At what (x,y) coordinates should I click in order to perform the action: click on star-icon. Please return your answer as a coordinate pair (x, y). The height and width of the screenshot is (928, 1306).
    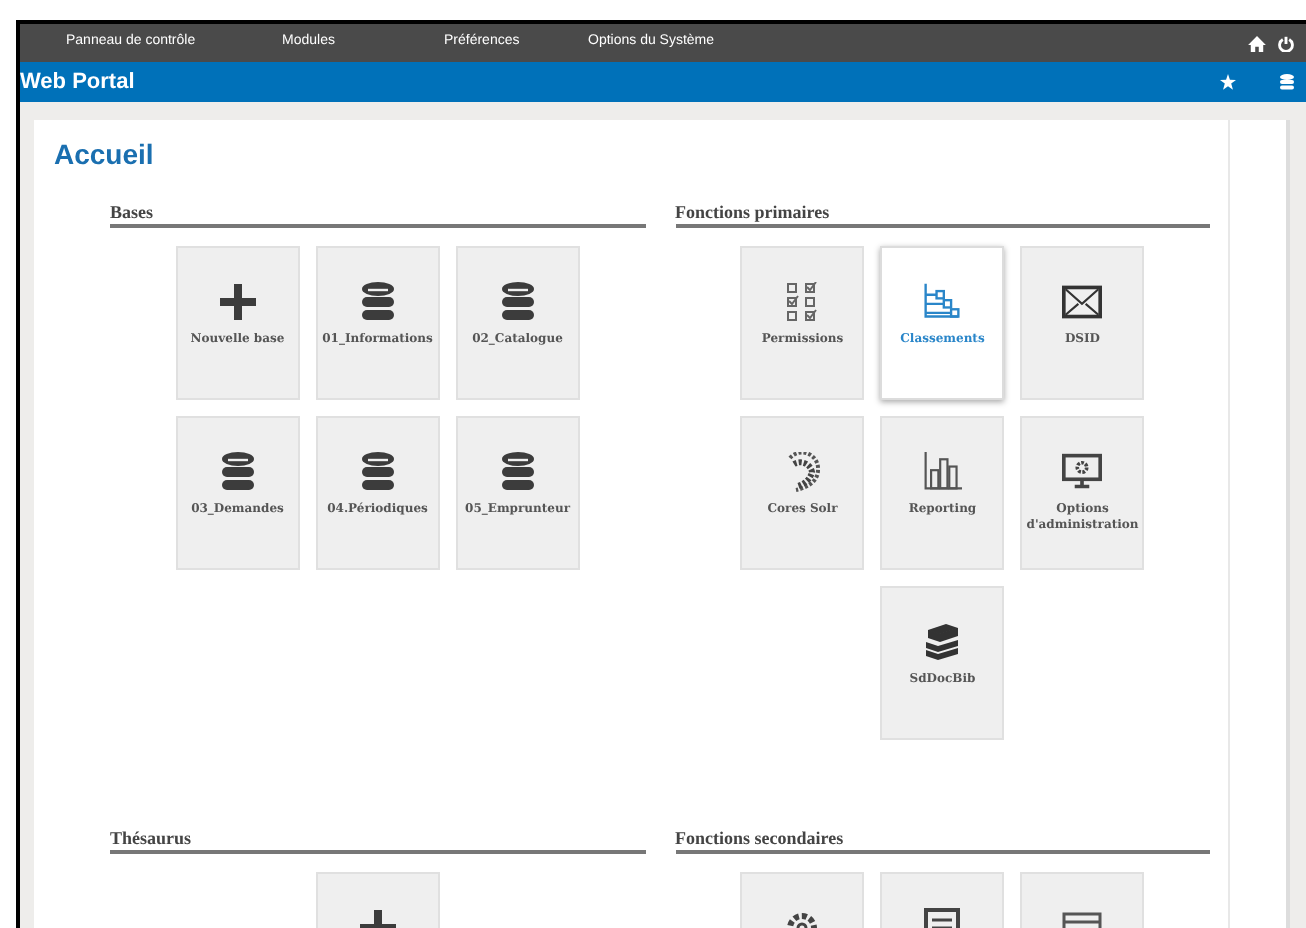
    Looking at the image, I should click on (1228, 82).